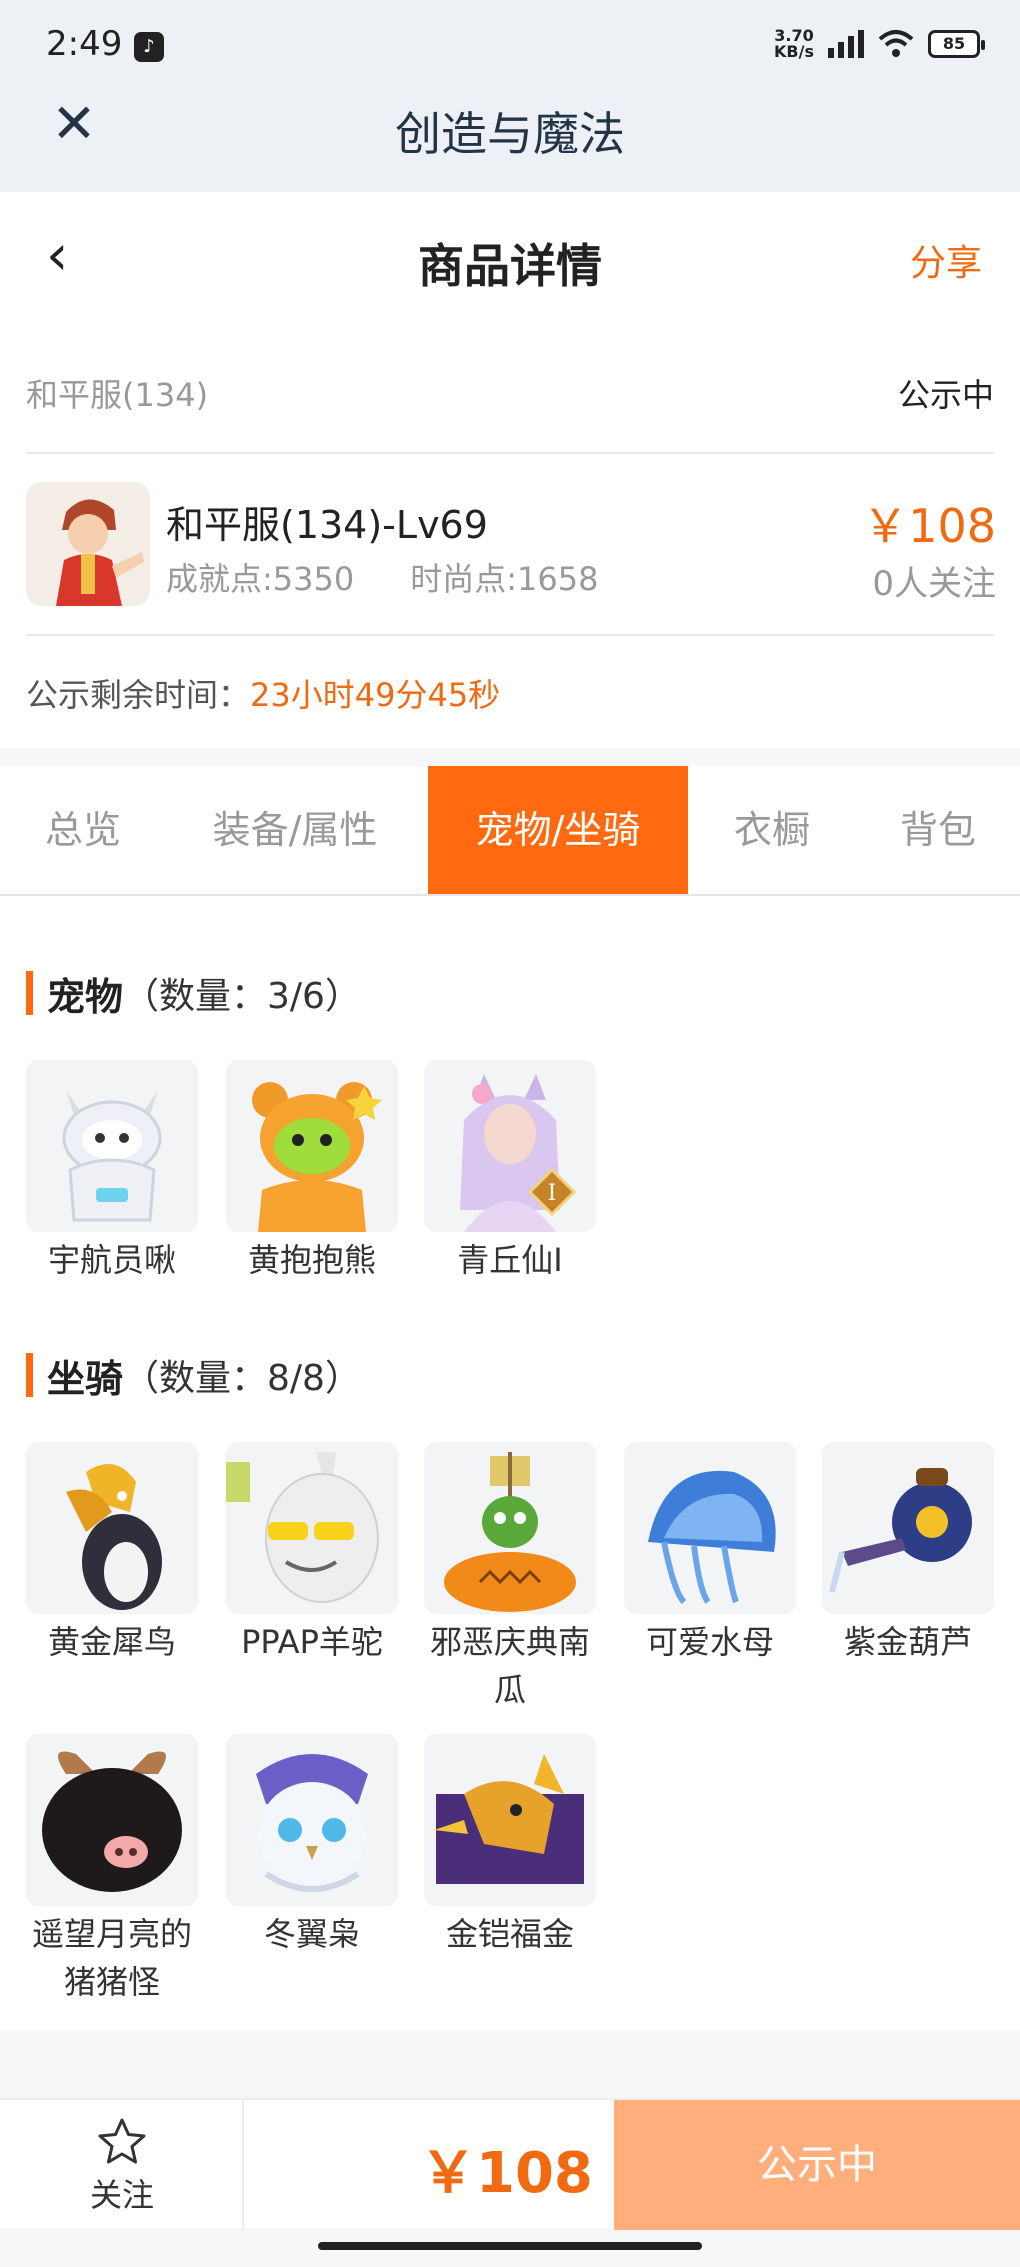 This screenshot has width=1020, height=2267. I want to click on tab-wardrobe: 衣橱, so click(772, 830).